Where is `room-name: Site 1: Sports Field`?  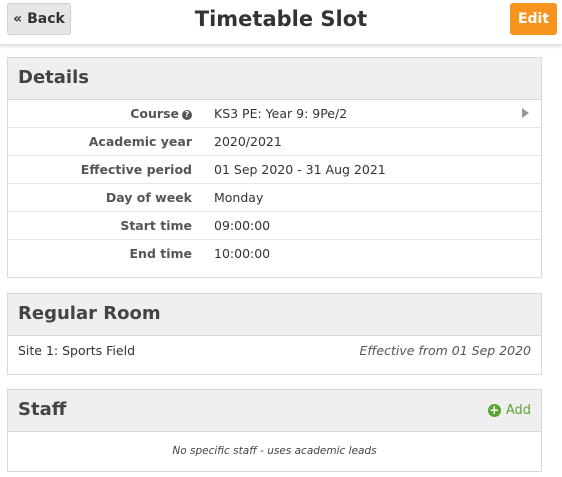 room-name: Site 1: Sports Field is located at coordinates (77, 350).